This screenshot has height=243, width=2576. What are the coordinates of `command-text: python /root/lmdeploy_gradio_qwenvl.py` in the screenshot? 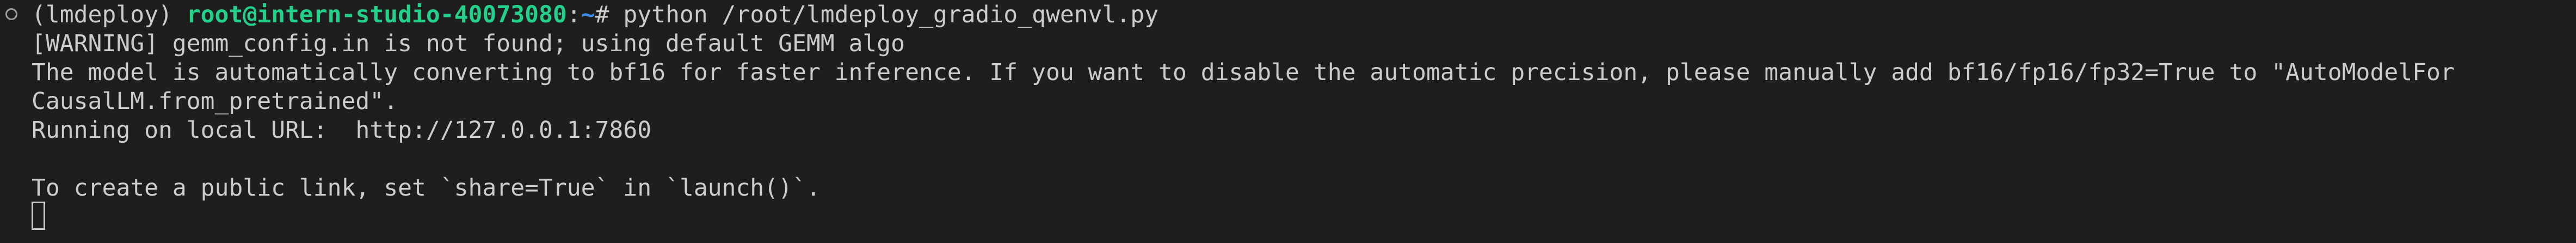 It's located at (891, 15).